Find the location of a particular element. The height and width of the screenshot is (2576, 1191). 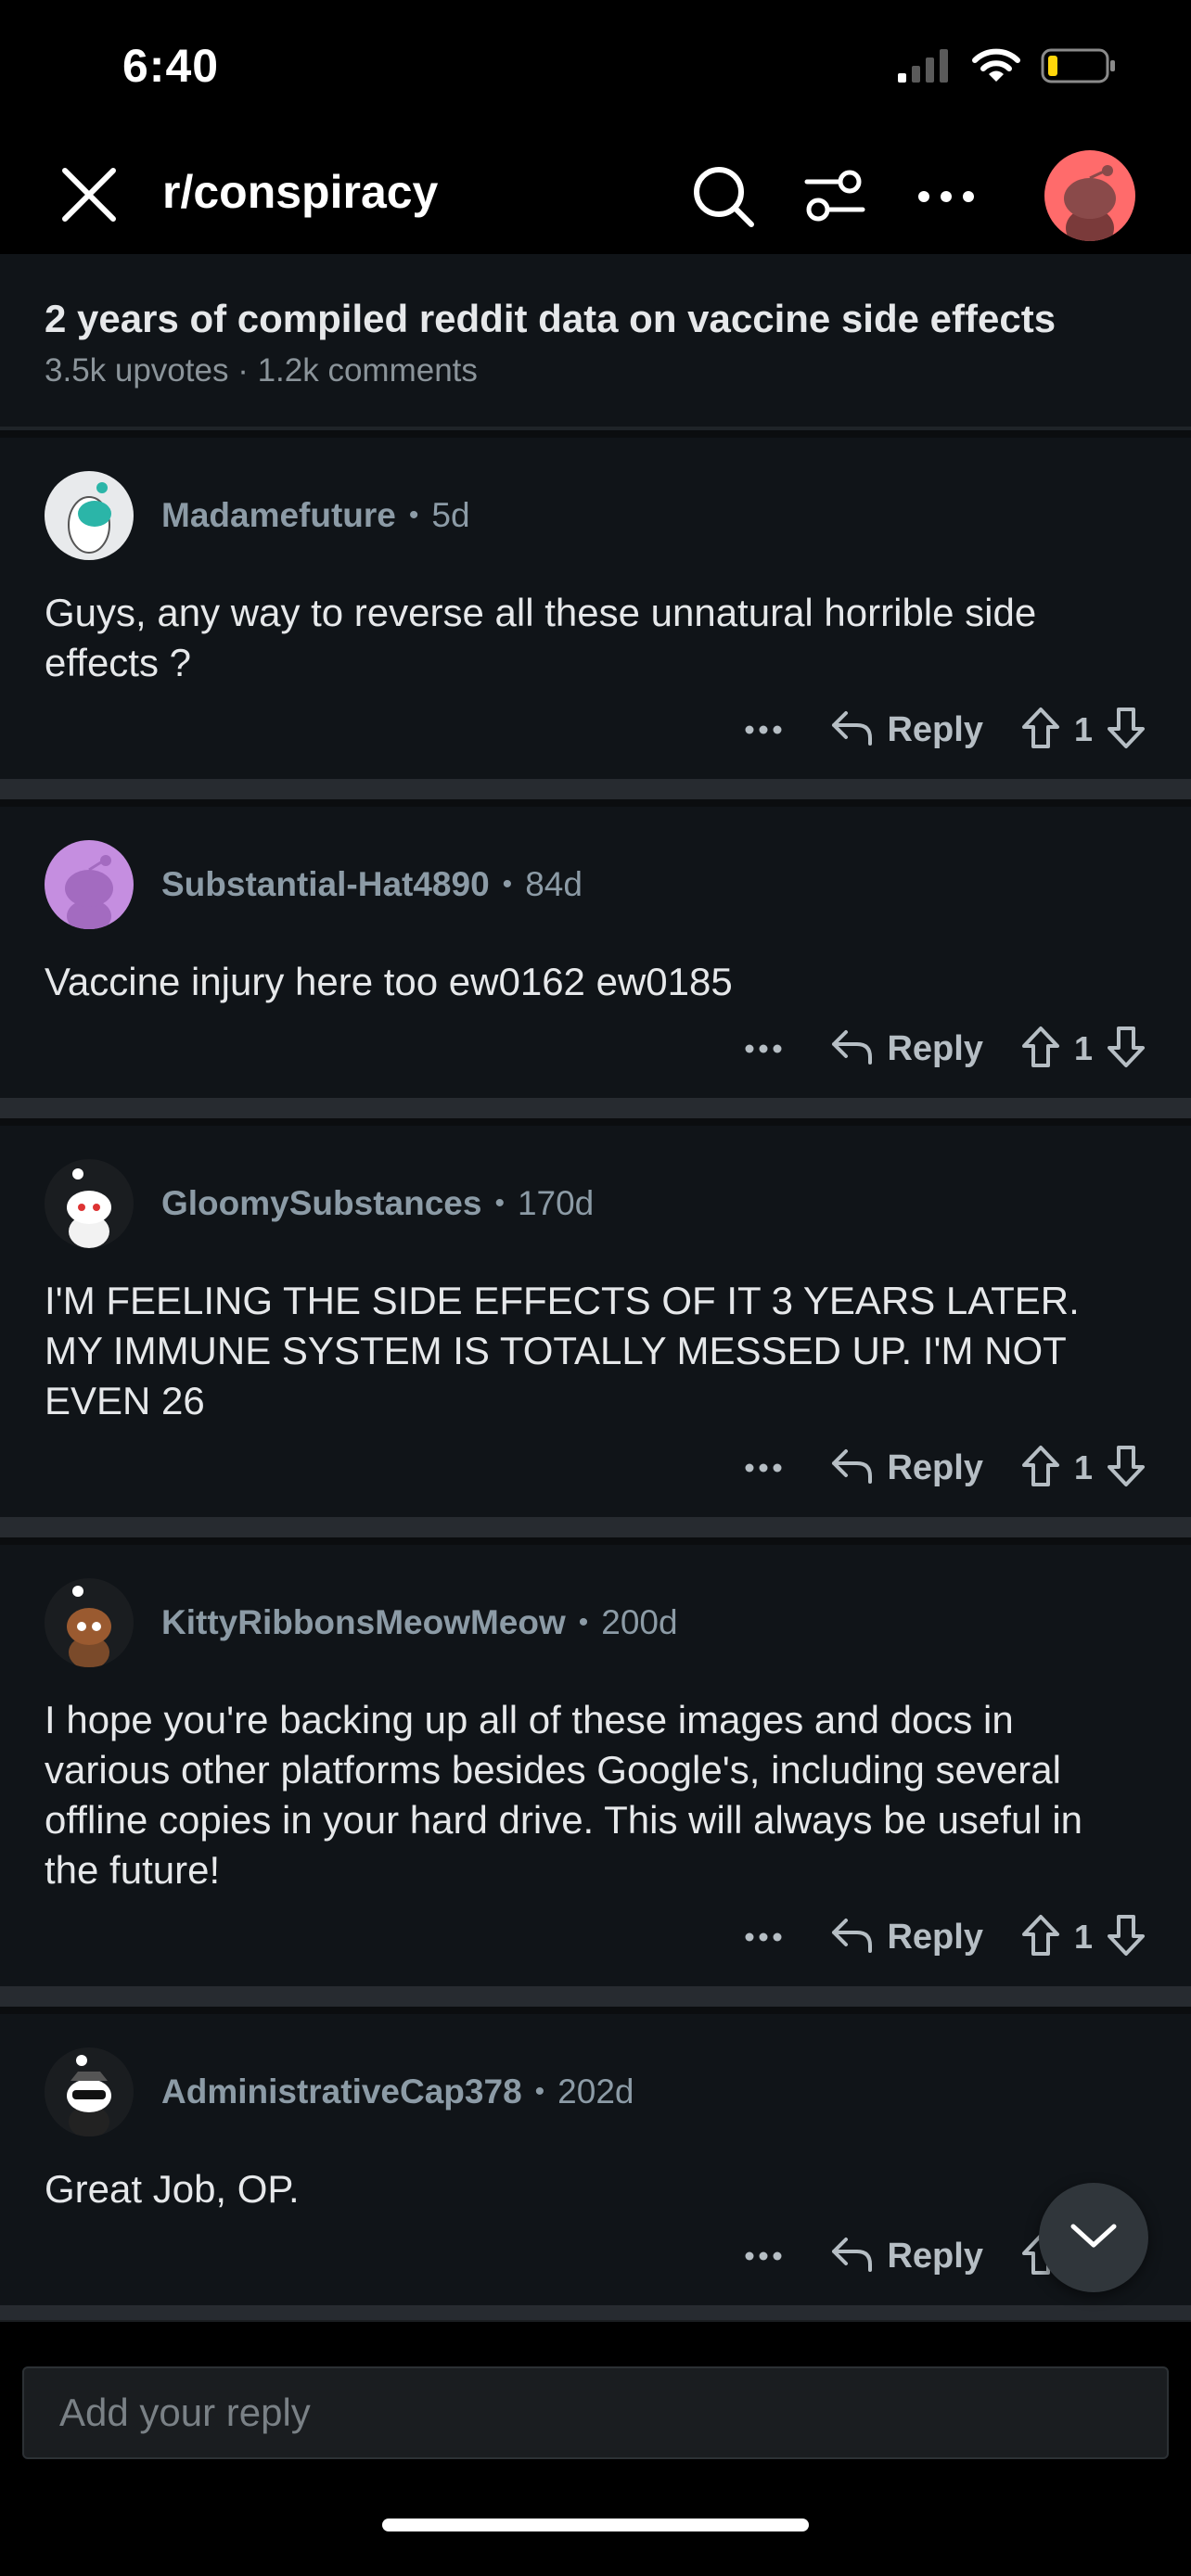

comment-age: 170d is located at coordinates (556, 1203).